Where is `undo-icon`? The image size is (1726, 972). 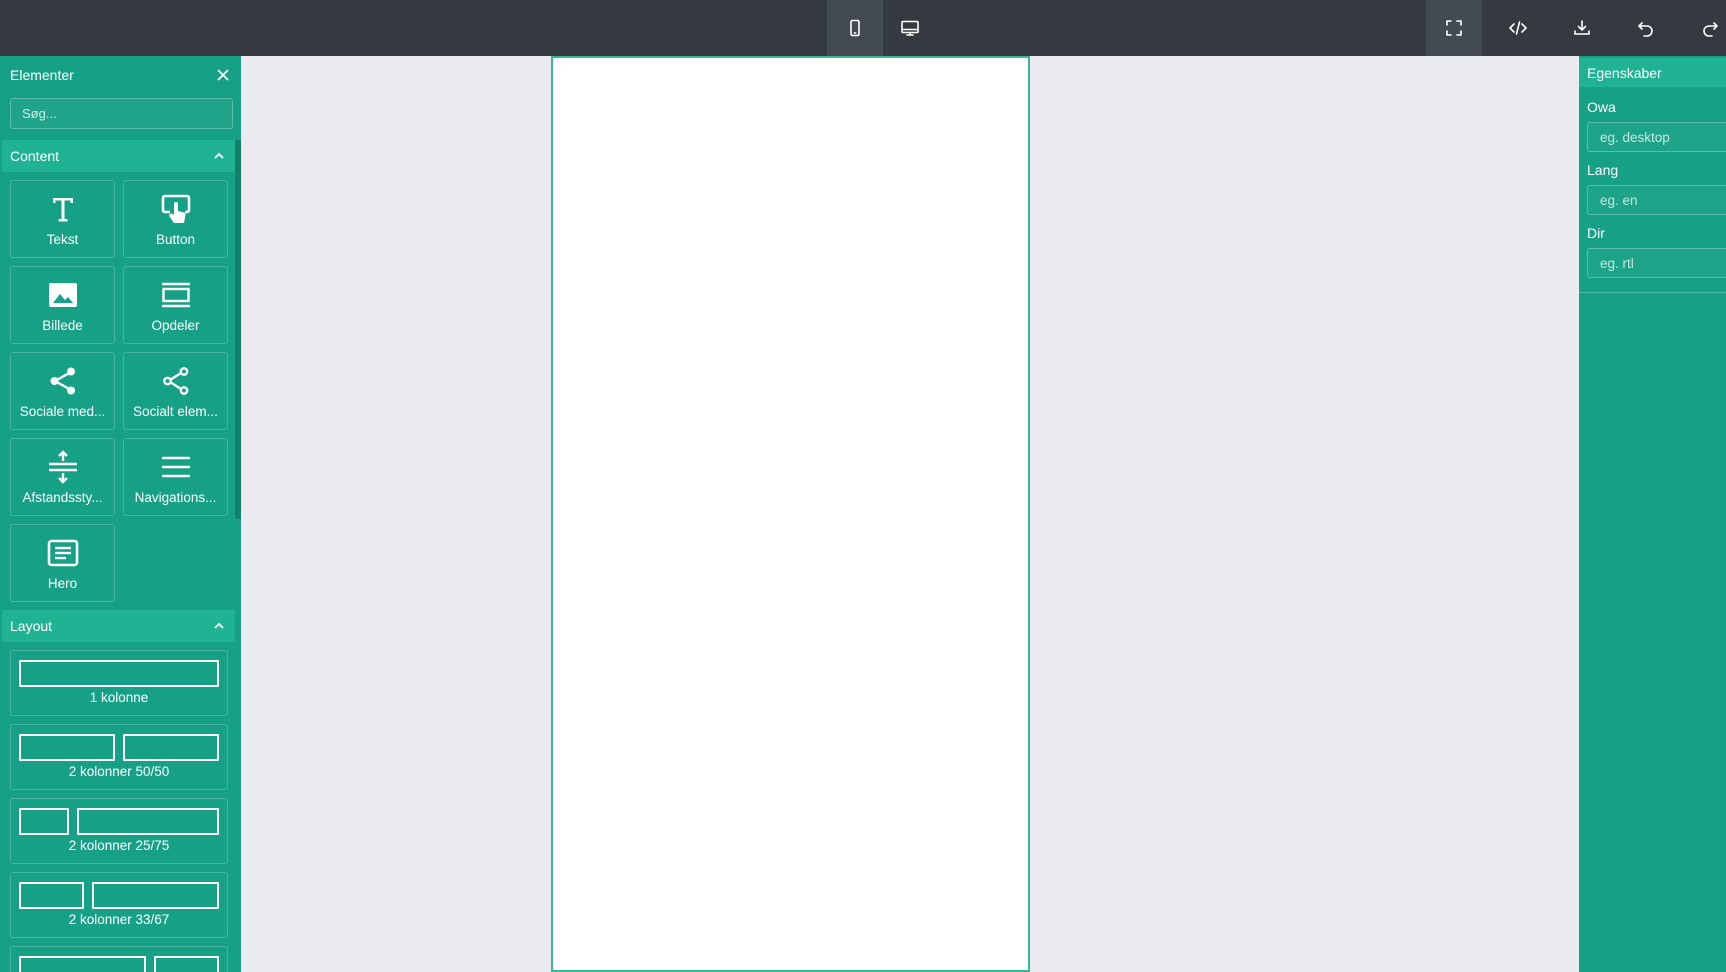
undo-icon is located at coordinates (1645, 29).